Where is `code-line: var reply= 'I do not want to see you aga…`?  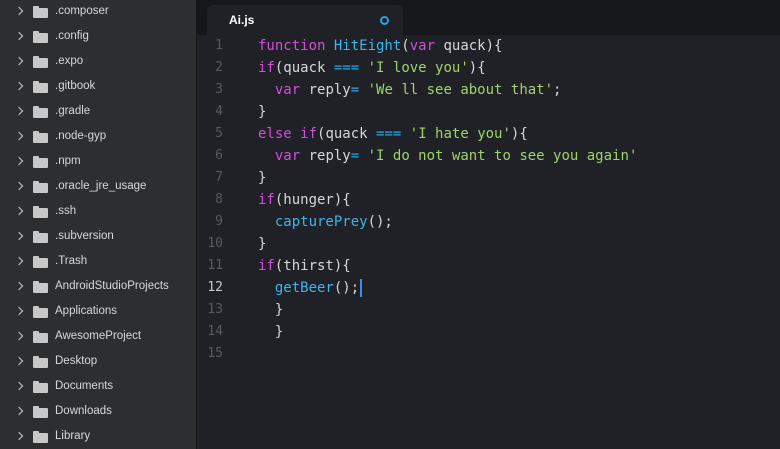 code-line: var reply= 'I do not want to see you aga… is located at coordinates (447, 156).